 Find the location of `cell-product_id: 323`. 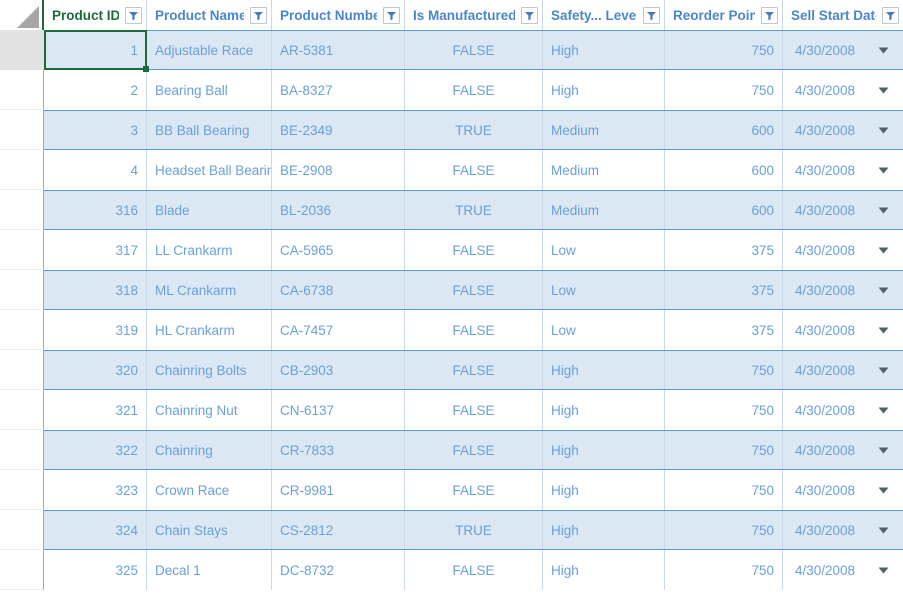

cell-product_id: 323 is located at coordinates (95, 490).